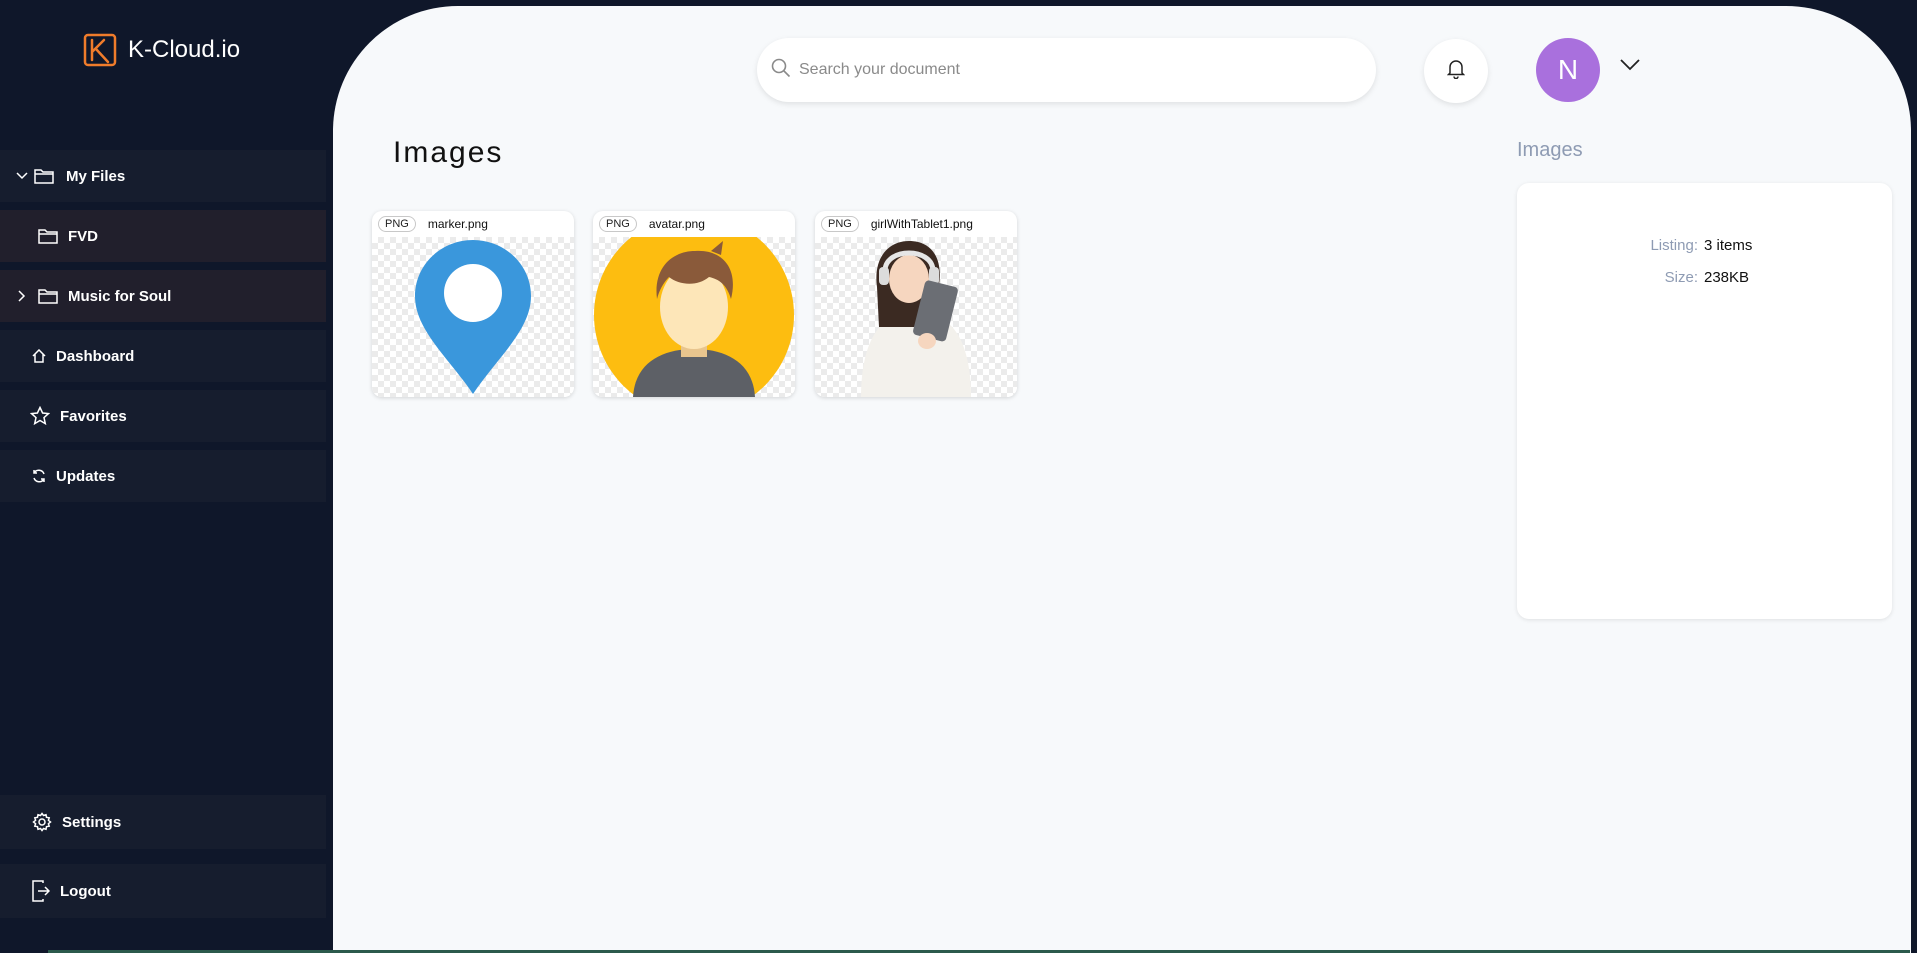 The height and width of the screenshot is (953, 1917). Describe the element at coordinates (448, 152) in the screenshot. I see `page-title: Images` at that location.